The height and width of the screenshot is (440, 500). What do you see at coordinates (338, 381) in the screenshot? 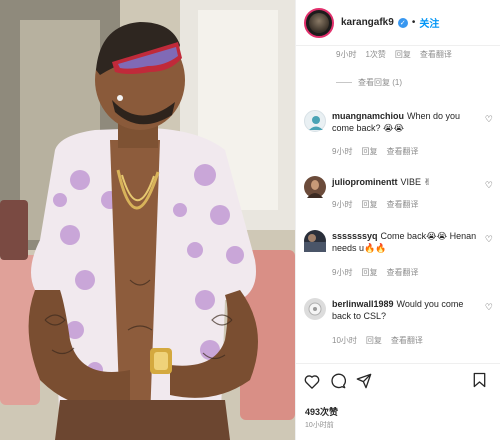
I see `comment-icon` at bounding box center [338, 381].